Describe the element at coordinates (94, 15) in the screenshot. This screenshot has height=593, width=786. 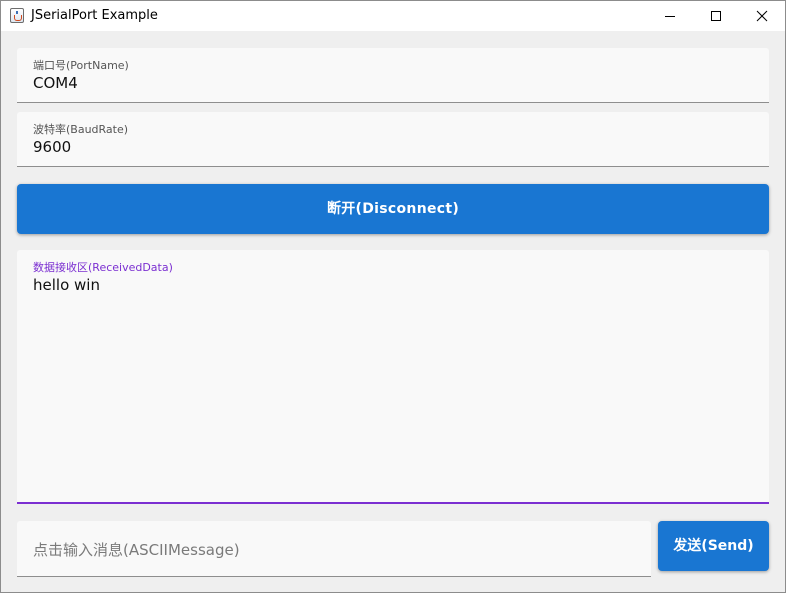
I see `window-title: JSerialPort Example` at that location.